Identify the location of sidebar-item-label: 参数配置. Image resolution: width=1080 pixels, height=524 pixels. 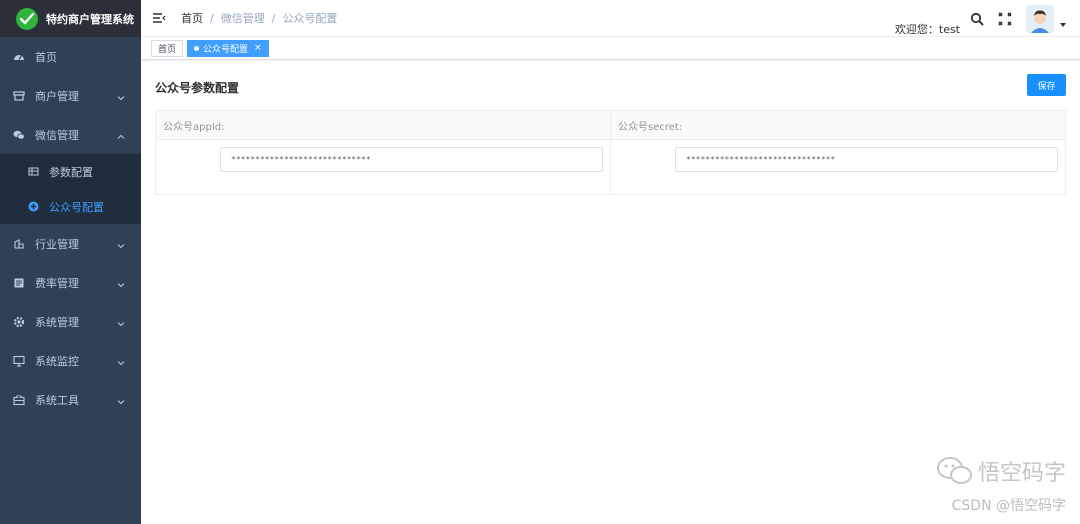
(71, 172).